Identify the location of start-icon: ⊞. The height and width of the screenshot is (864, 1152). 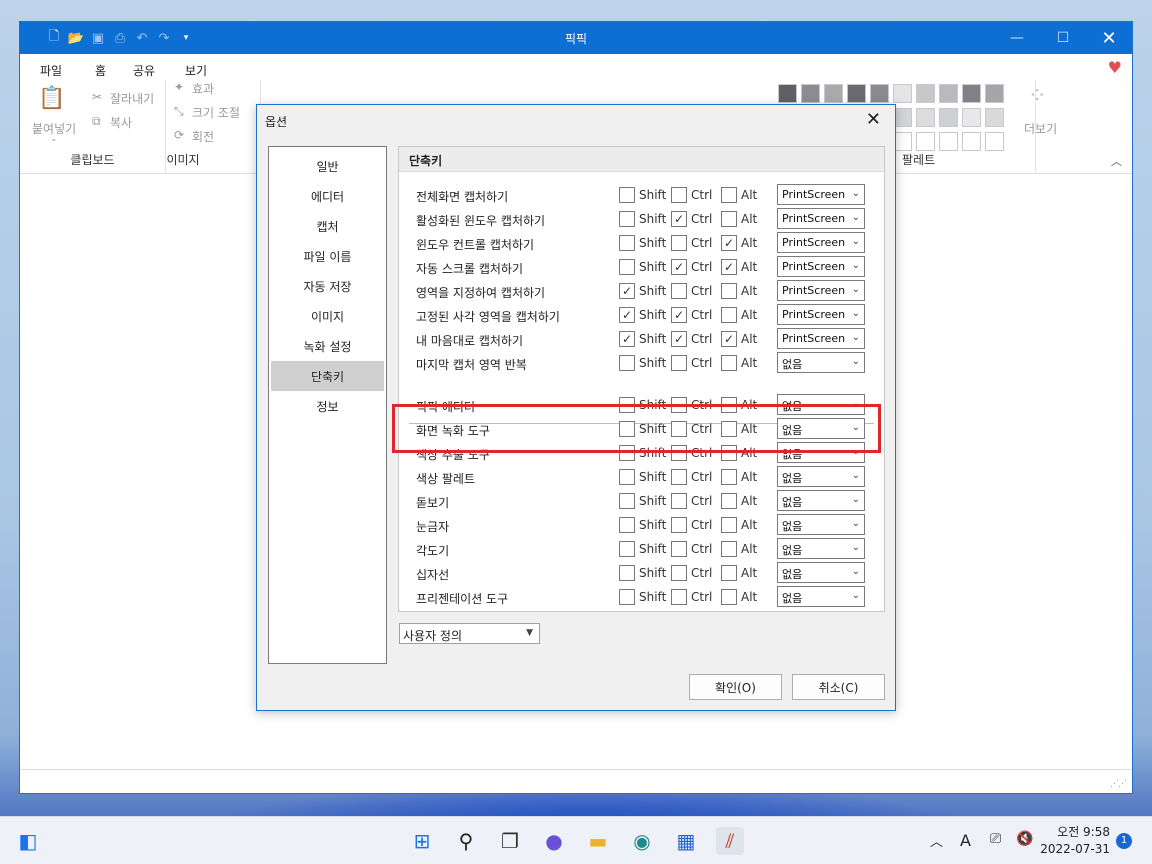
(422, 841).